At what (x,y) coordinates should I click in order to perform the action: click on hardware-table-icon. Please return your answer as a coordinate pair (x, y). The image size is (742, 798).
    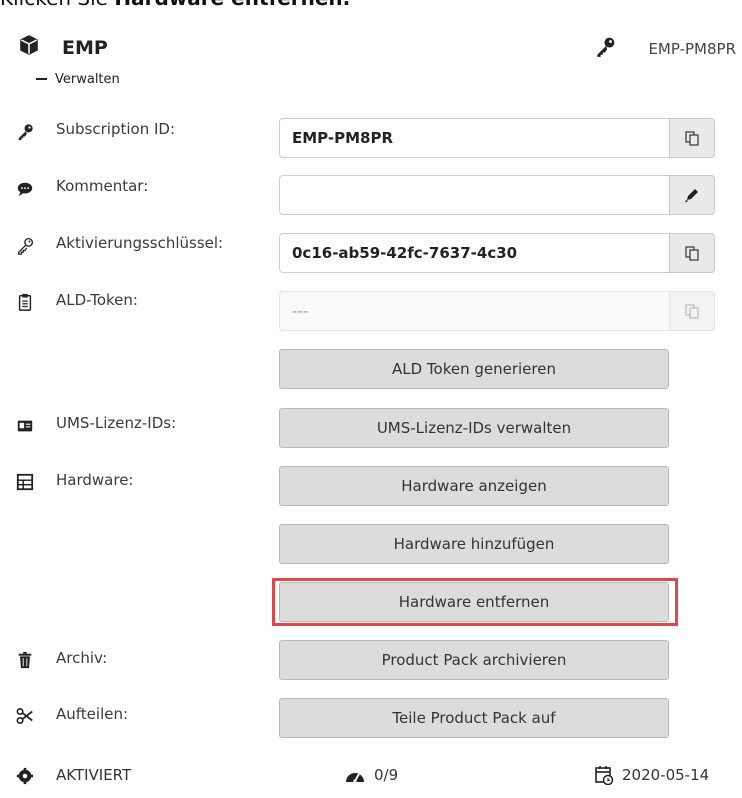
    Looking at the image, I should click on (25, 482).